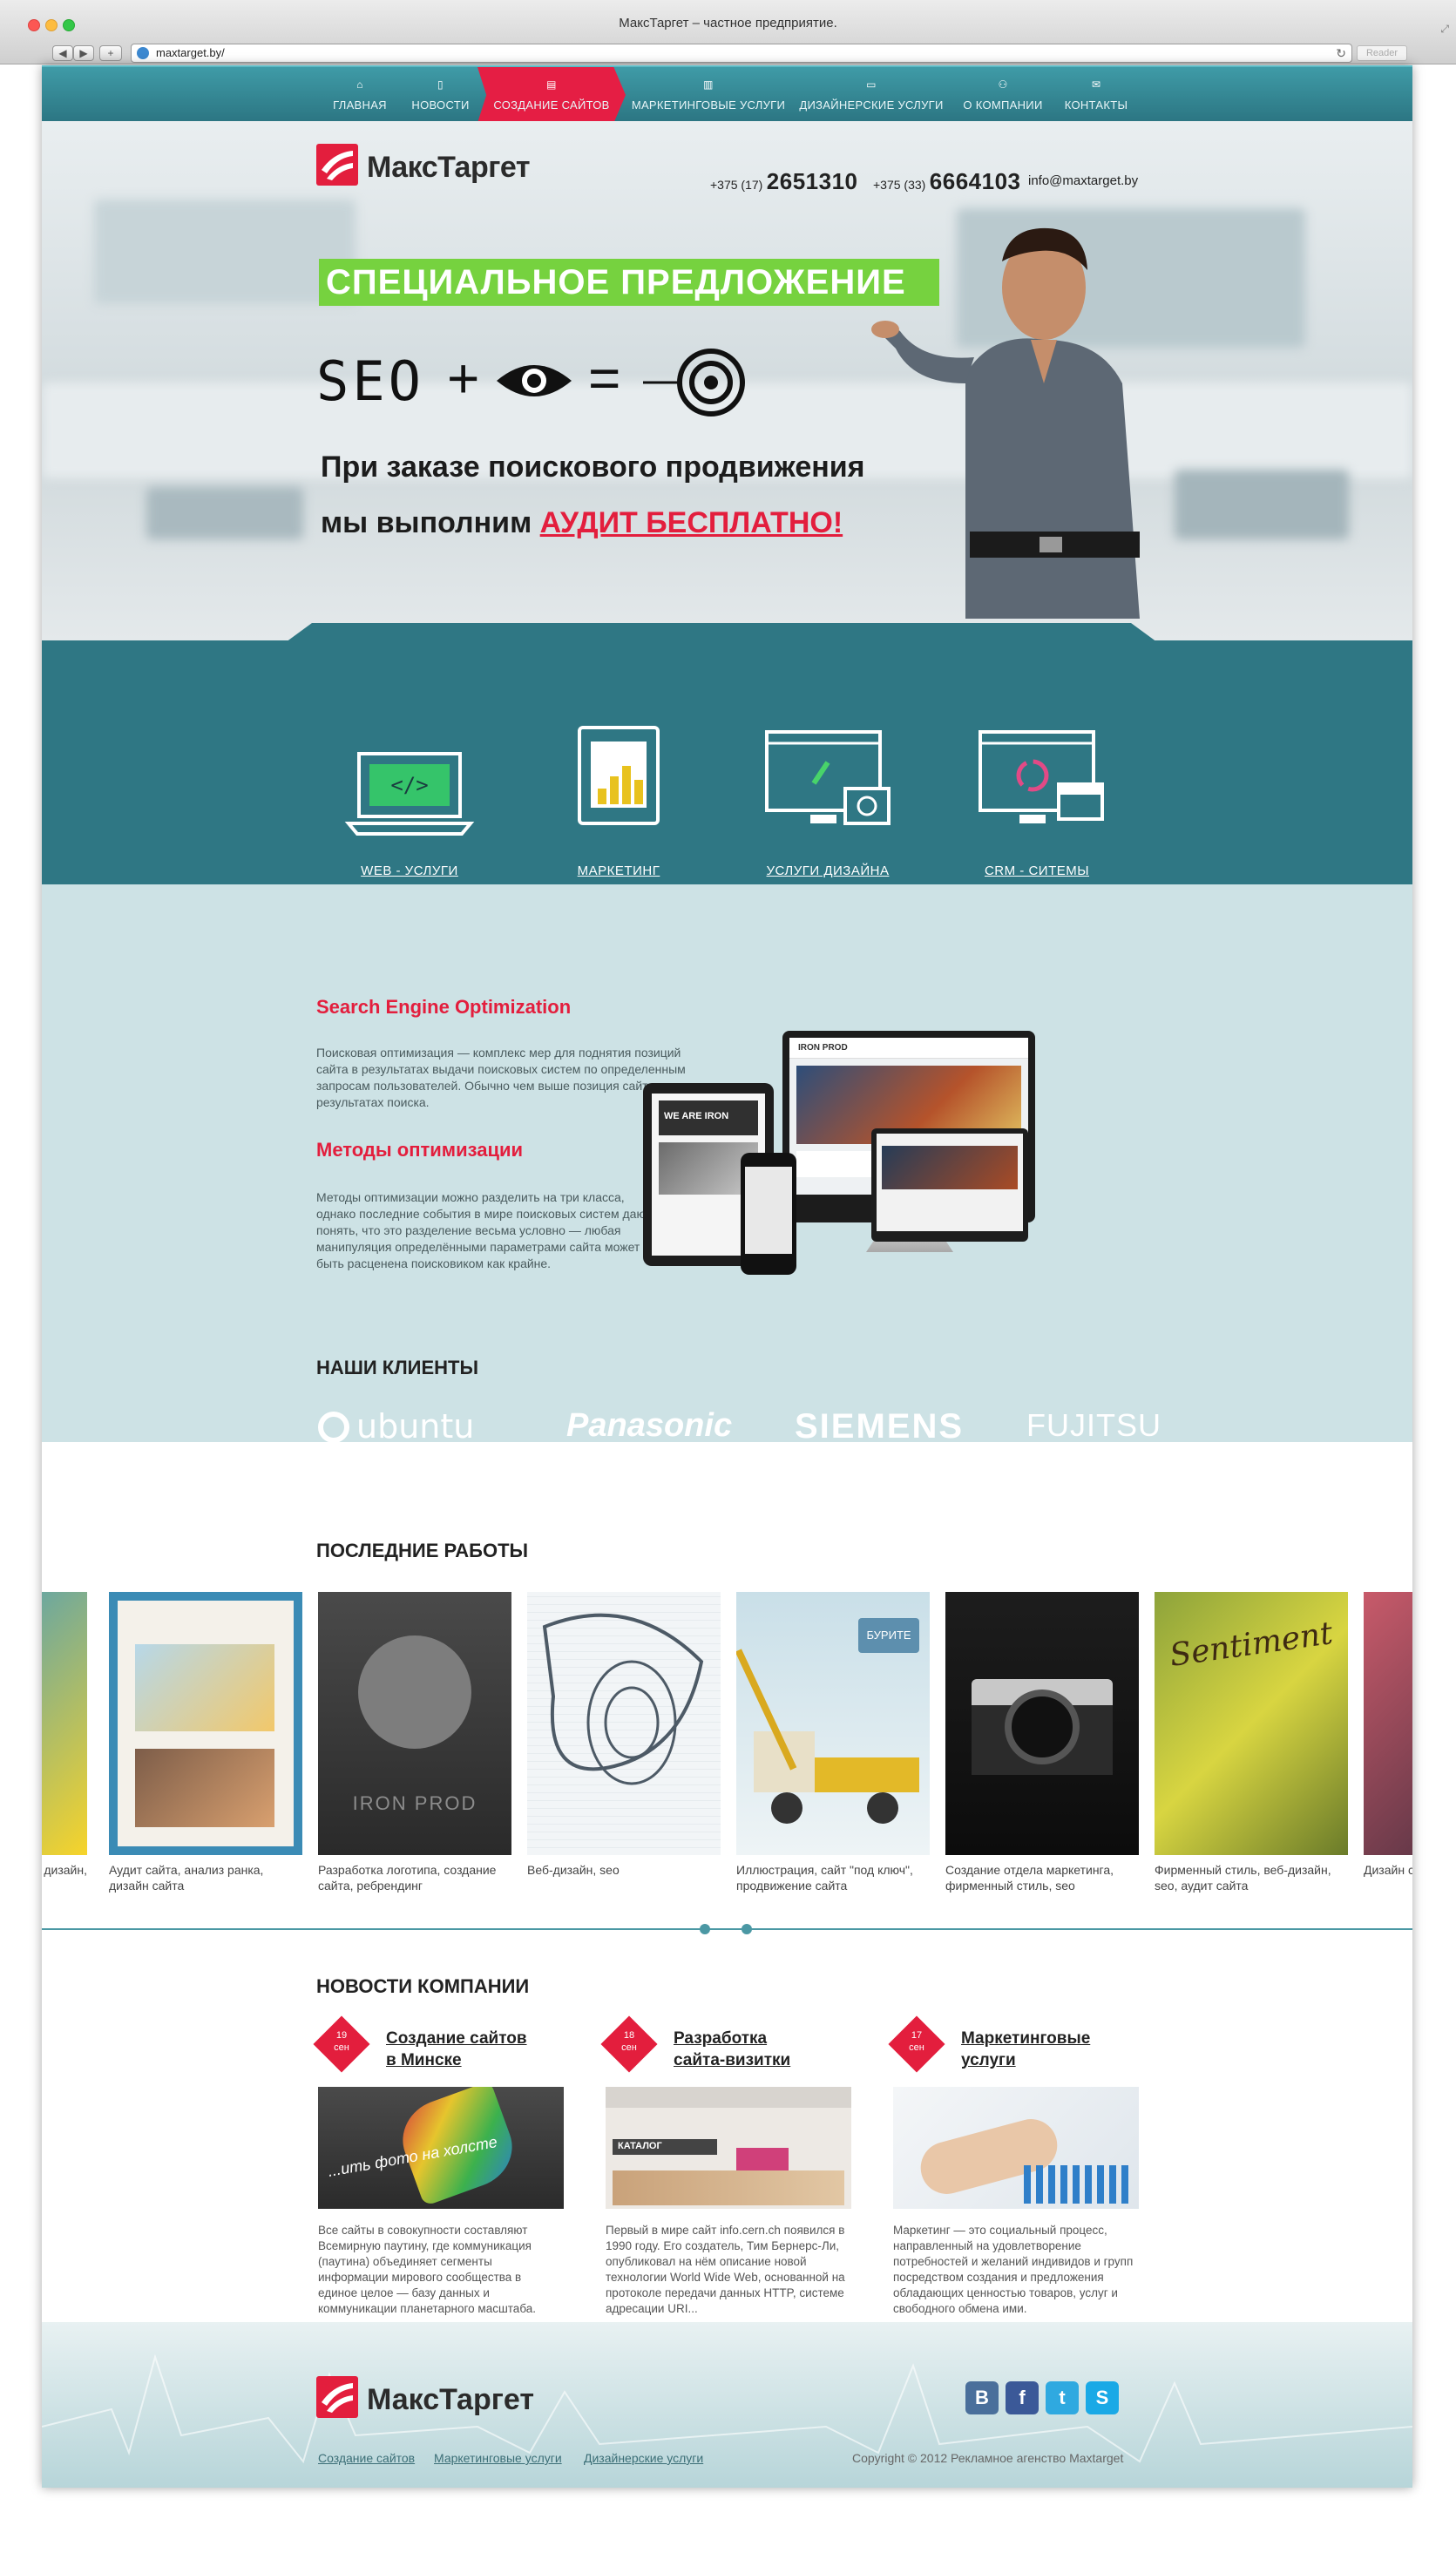 This screenshot has width=1456, height=2553. What do you see at coordinates (917, 2036) in the screenshot?
I see `date-day: 17` at bounding box center [917, 2036].